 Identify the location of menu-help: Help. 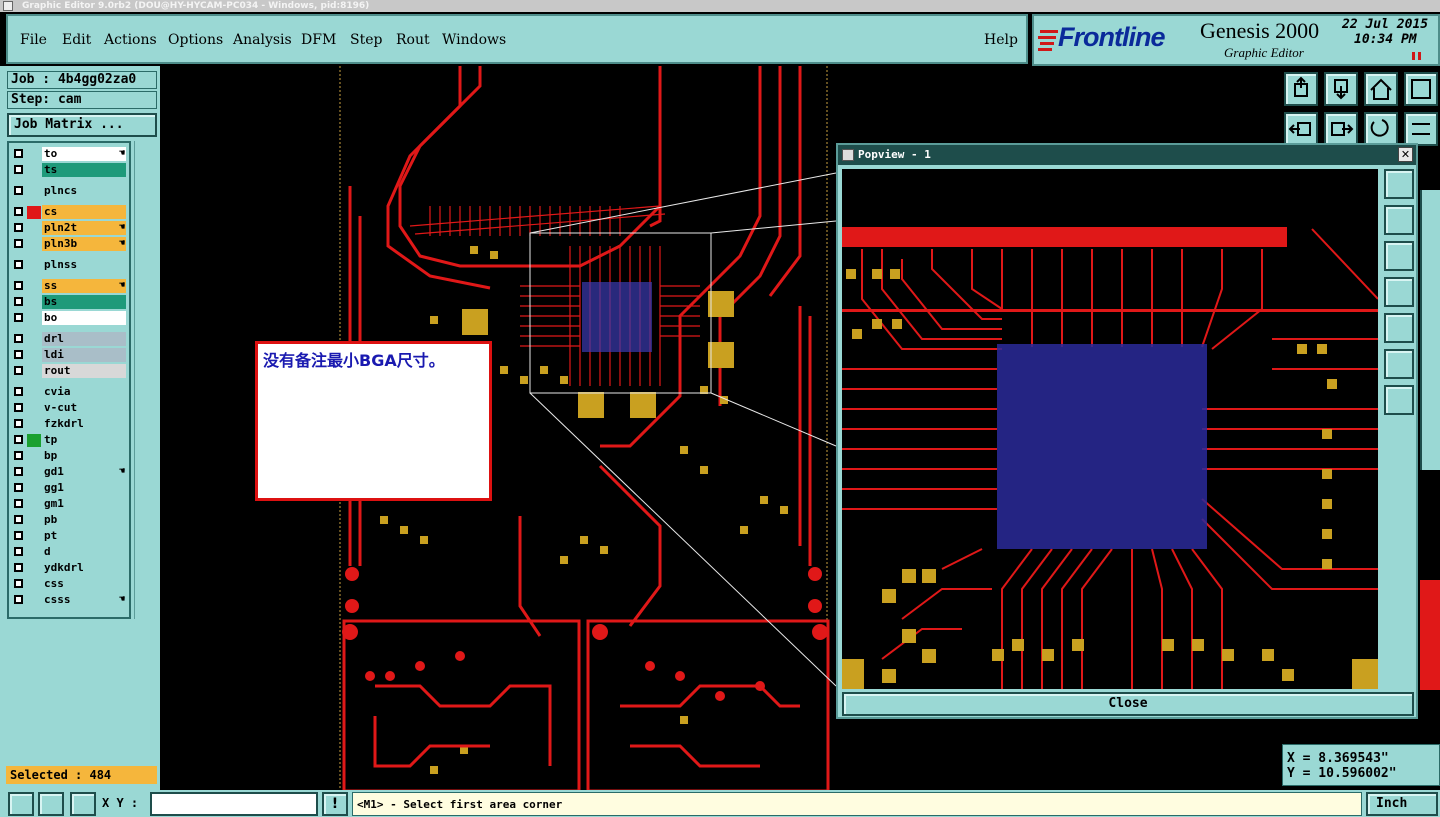
(1001, 40).